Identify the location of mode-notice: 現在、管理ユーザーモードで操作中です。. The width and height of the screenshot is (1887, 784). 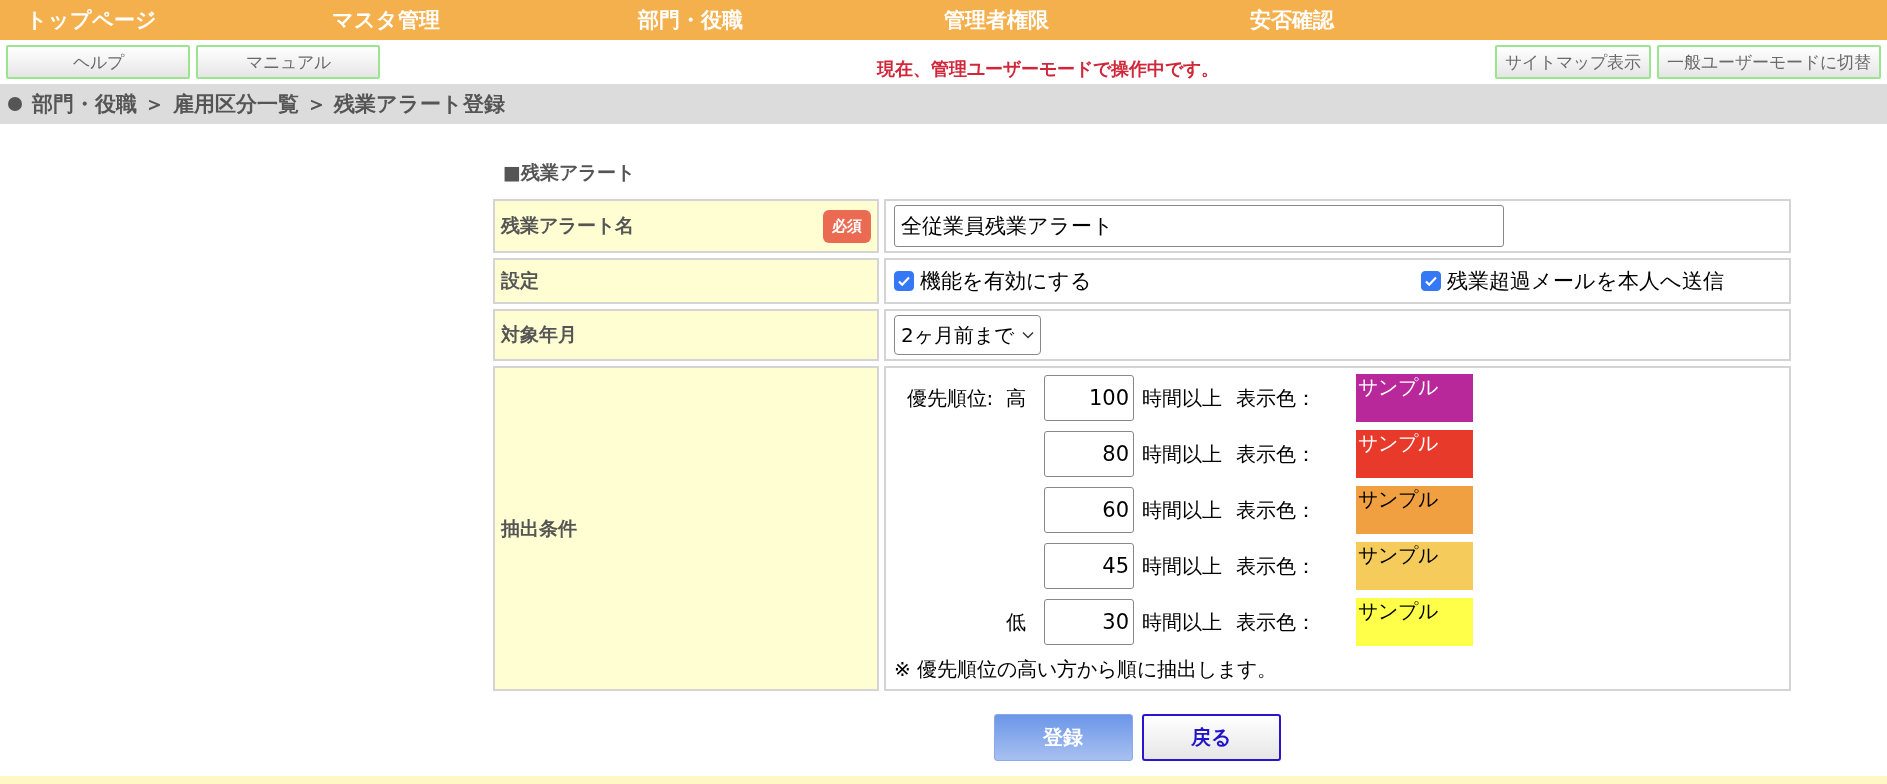
(1047, 69).